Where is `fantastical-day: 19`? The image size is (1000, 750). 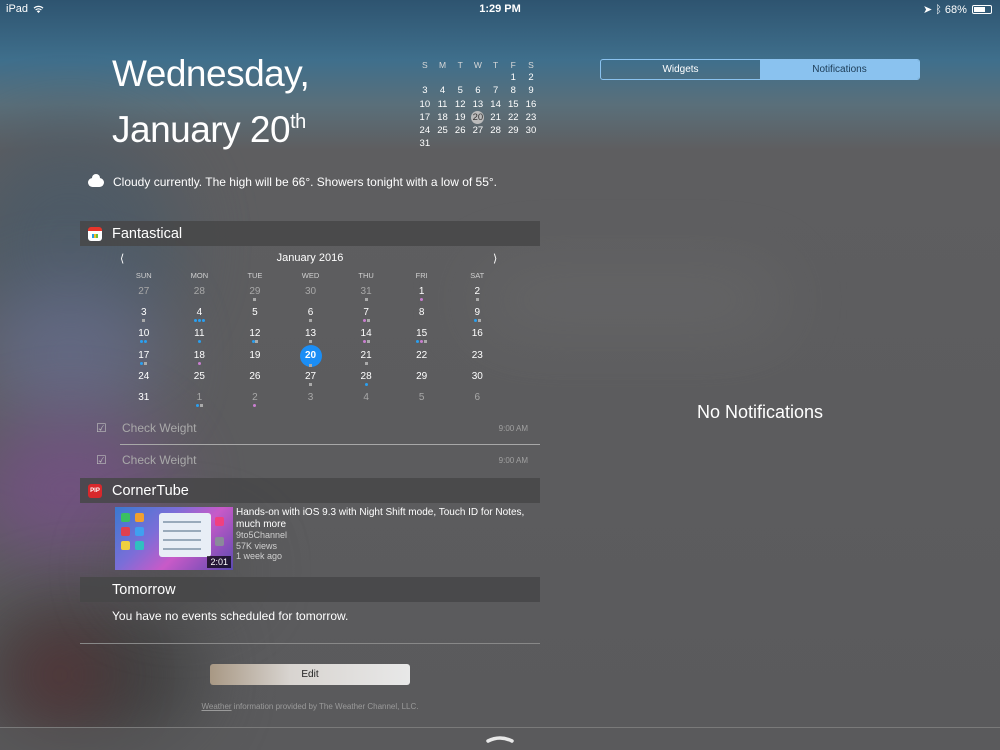 fantastical-day: 19 is located at coordinates (255, 357).